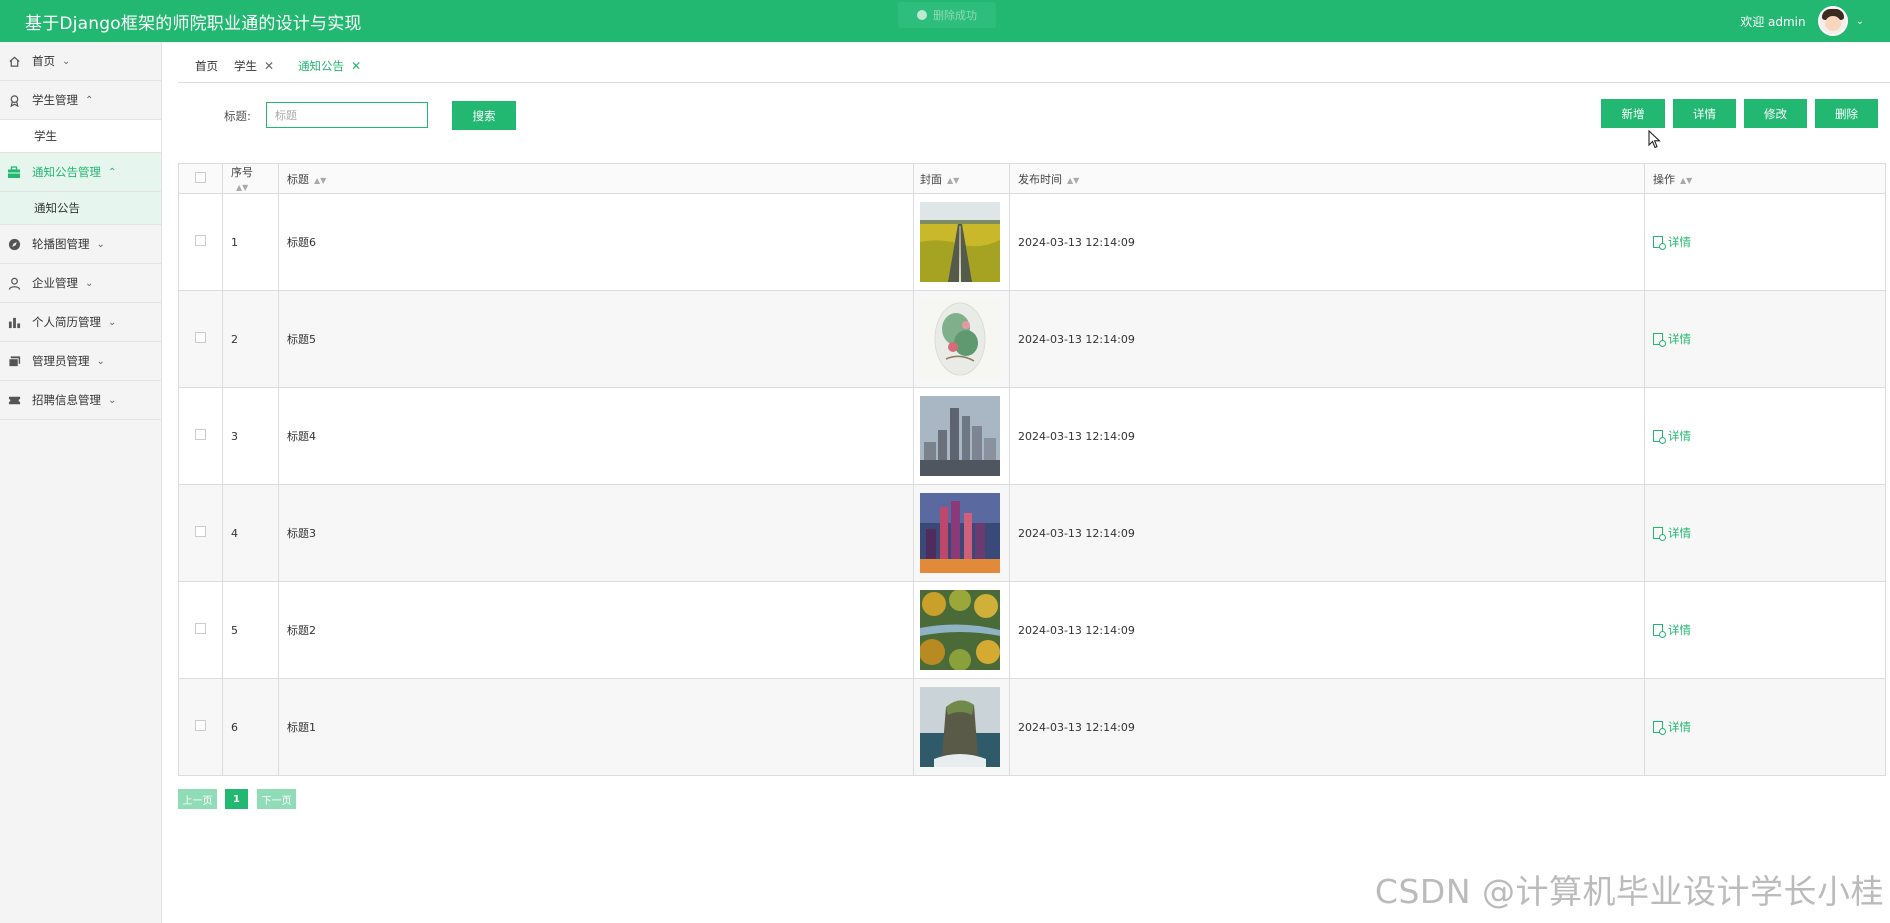 This screenshot has width=1890, height=923. Describe the element at coordinates (1654, 139) in the screenshot. I see `mouse-cursor-icon` at that location.